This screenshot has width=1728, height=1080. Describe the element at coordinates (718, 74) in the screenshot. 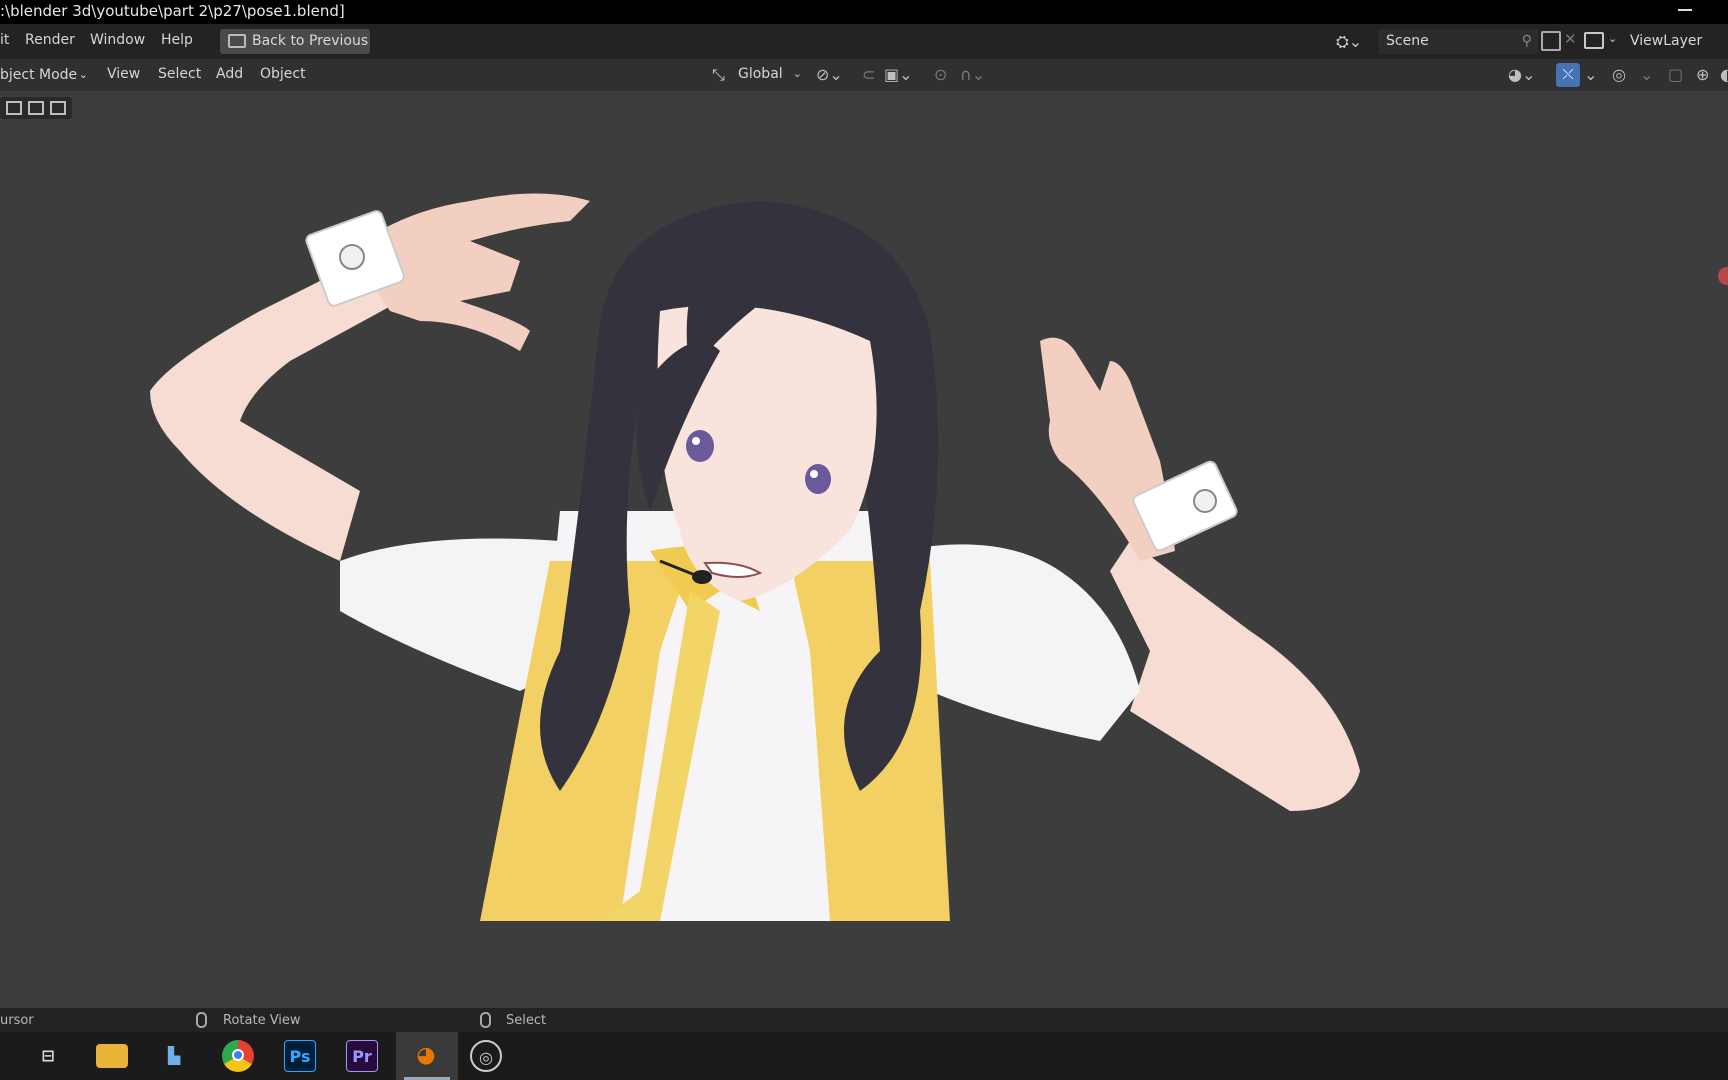

I see `orientation-icon: ⤡` at that location.